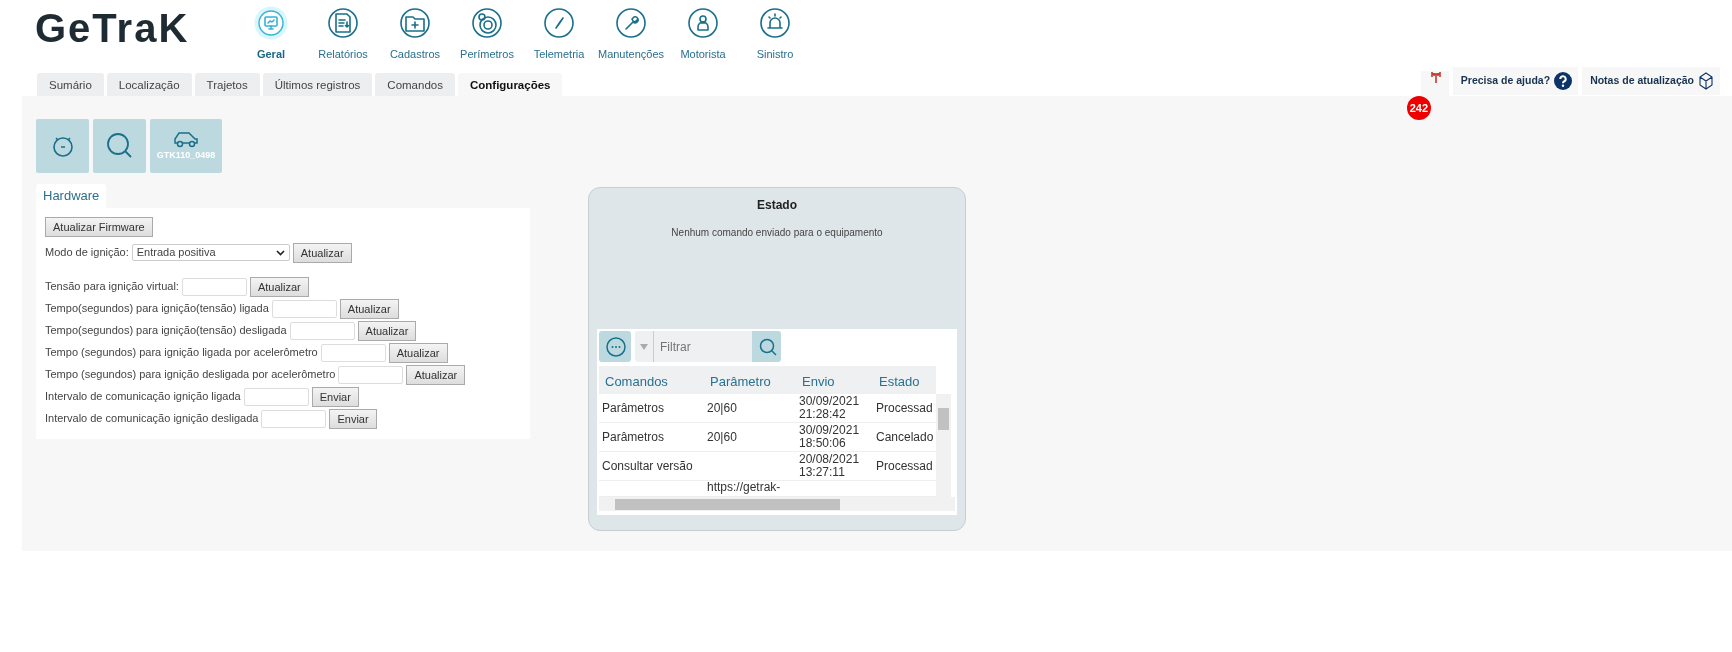 This screenshot has width=1732, height=652. I want to click on field-label: Modo de ignição:, so click(87, 253).